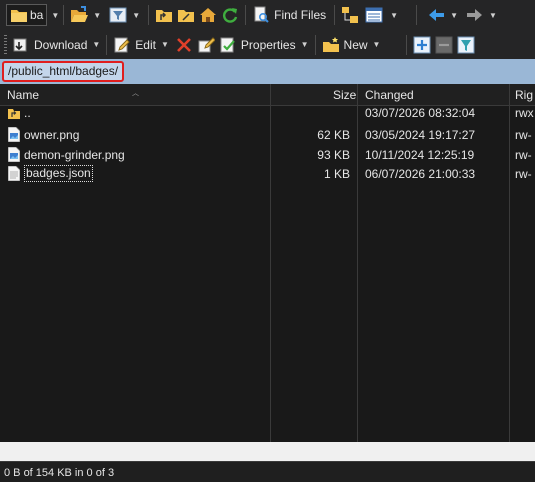 The height and width of the screenshot is (482, 535). I want to click on rename-icon, so click(206, 44).